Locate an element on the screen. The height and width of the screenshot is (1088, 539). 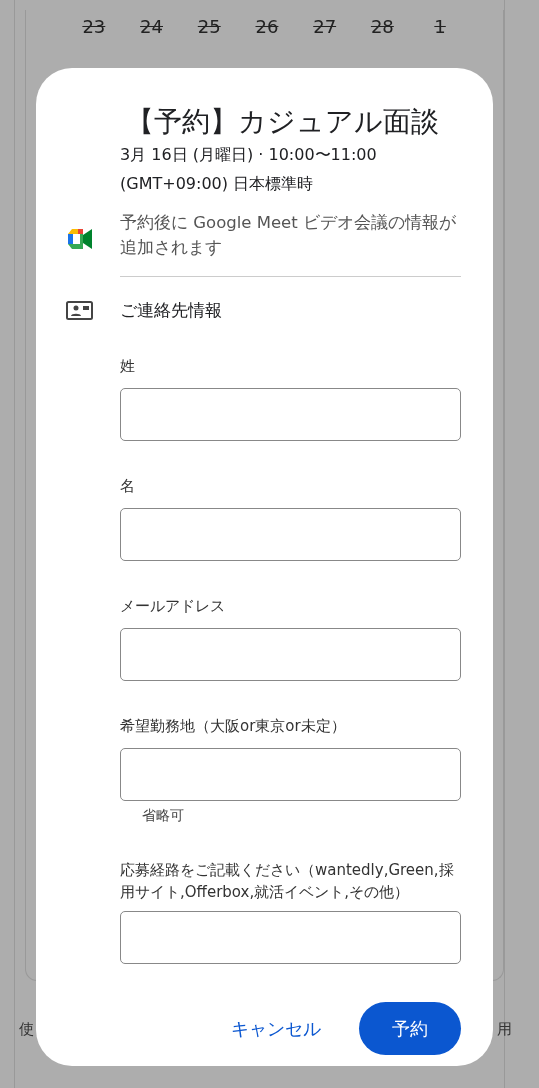
background-text: 使 is located at coordinates (26, 1029).